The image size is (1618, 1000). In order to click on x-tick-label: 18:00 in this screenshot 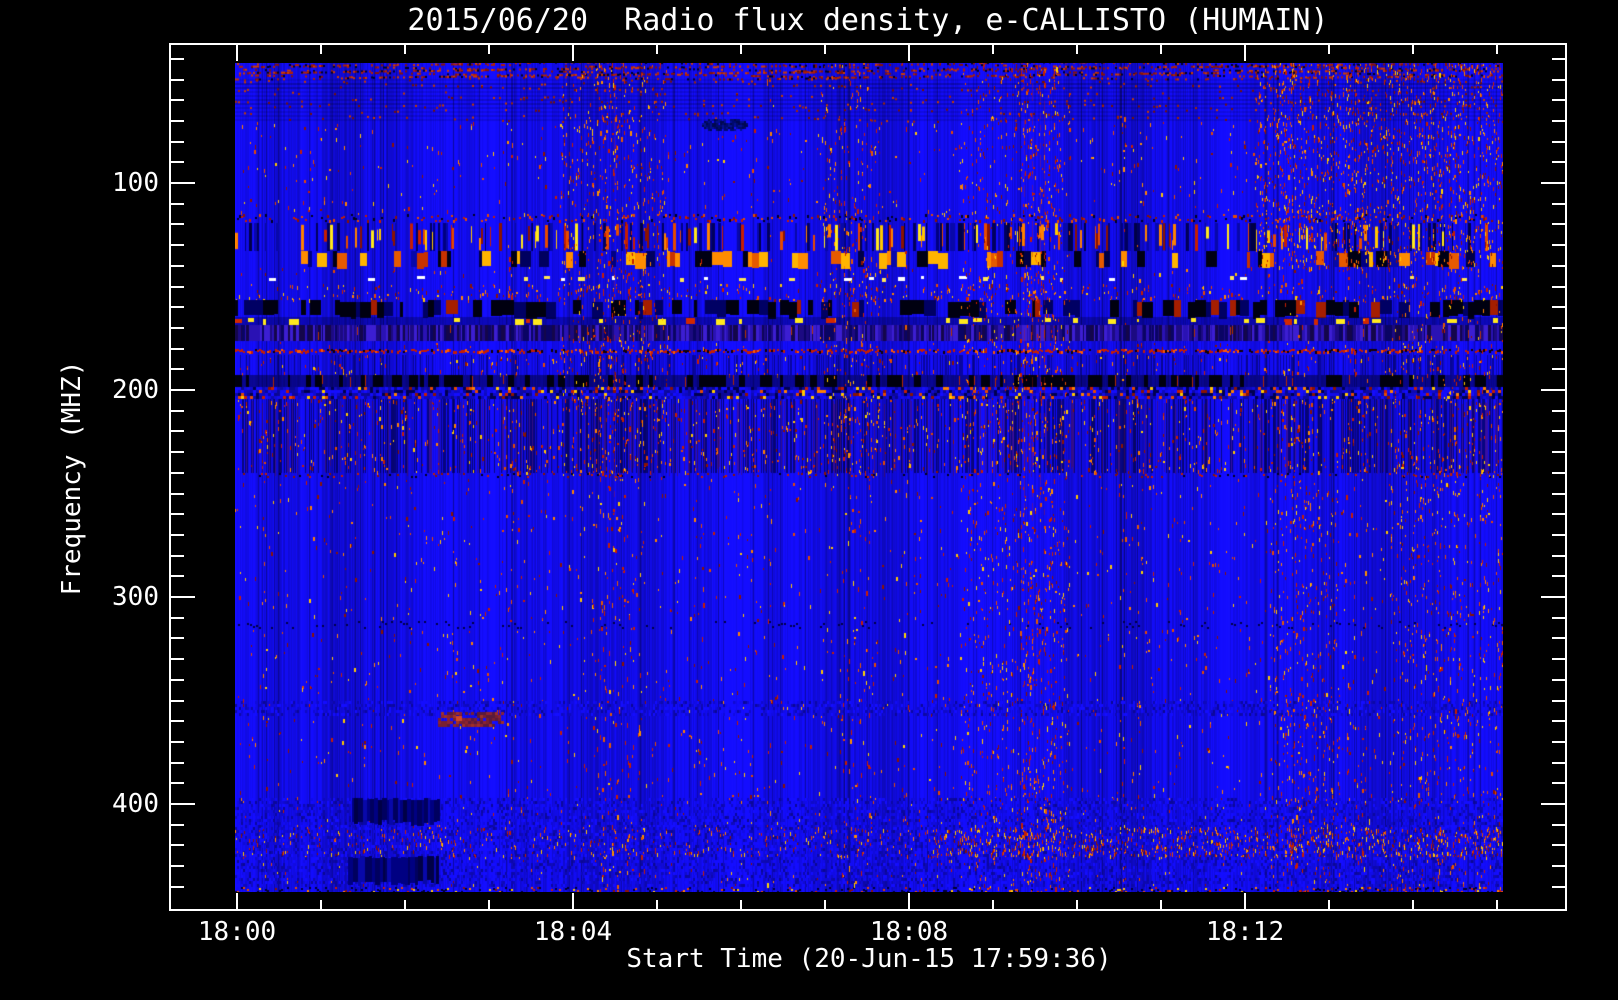, I will do `click(237, 932)`.